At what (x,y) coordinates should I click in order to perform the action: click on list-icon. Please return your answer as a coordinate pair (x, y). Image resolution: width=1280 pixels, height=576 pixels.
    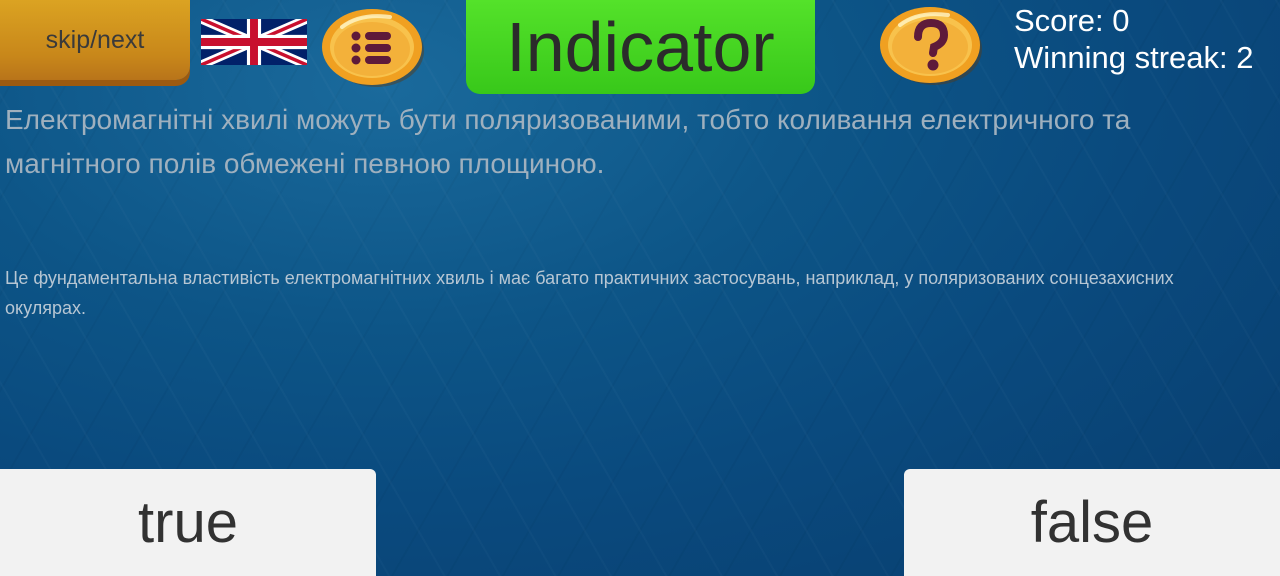
    Looking at the image, I should click on (373, 48).